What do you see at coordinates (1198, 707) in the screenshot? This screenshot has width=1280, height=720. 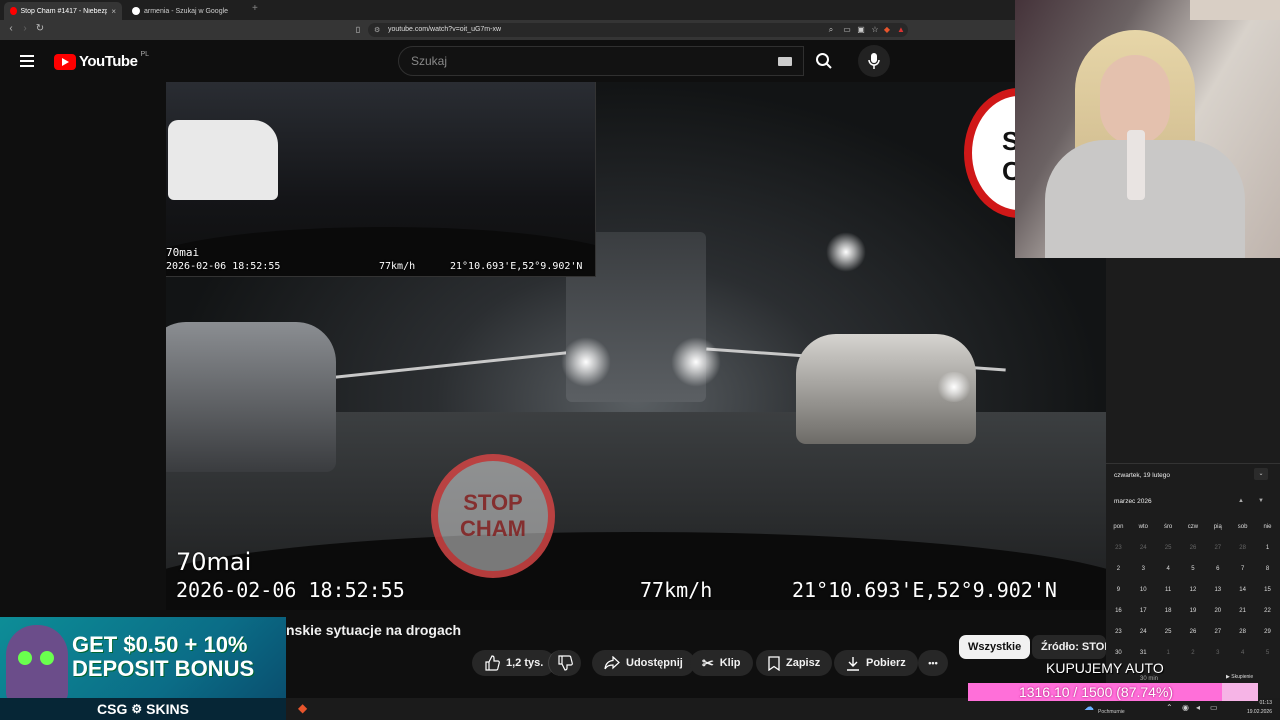 I see `volume-icon: ◂` at bounding box center [1198, 707].